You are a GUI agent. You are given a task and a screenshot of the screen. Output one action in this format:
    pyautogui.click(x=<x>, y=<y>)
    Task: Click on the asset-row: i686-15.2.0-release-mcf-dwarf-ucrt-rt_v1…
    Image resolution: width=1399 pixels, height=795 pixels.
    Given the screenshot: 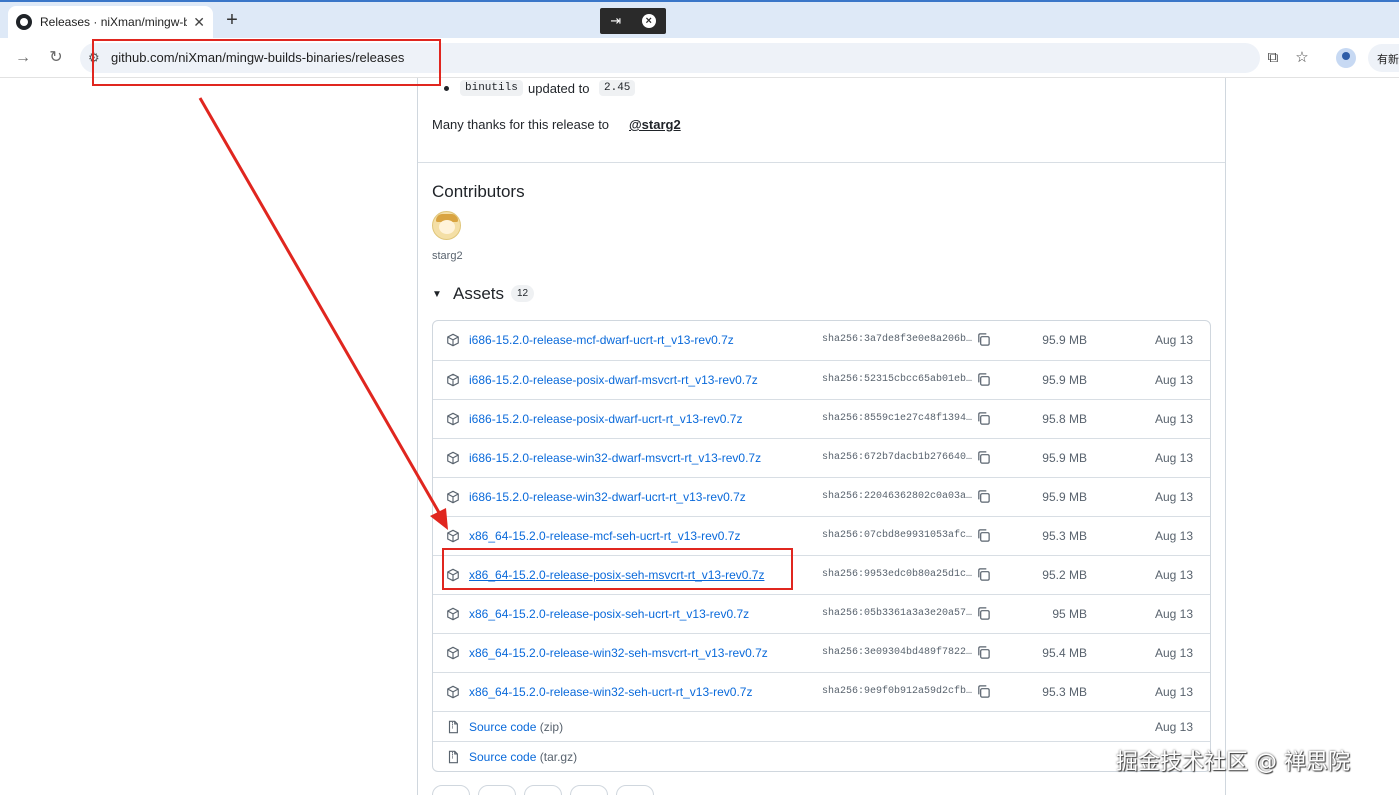 What is the action you would take?
    pyautogui.click(x=821, y=340)
    